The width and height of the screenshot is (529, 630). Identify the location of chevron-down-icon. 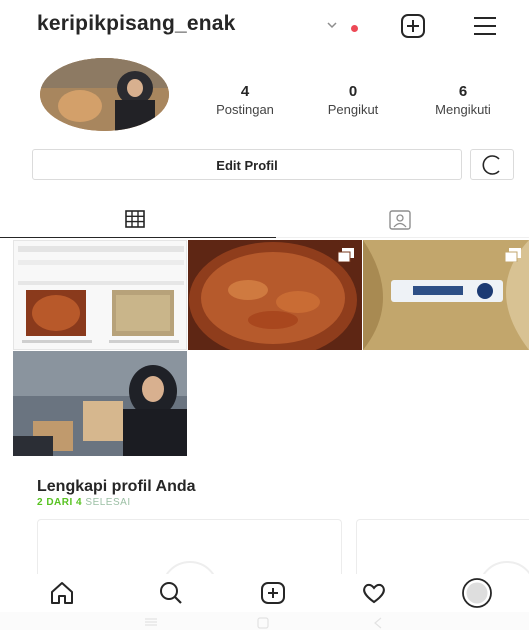
(332, 25).